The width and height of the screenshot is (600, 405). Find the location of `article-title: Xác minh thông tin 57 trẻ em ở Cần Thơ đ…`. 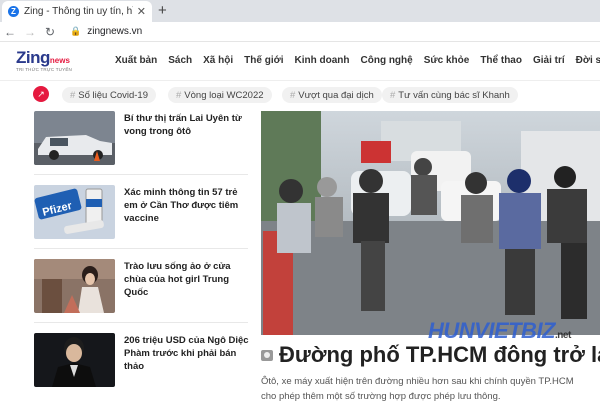

article-title: Xác minh thông tin 57 trẻ em ở Cần Thơ đ… is located at coordinates (187, 205).